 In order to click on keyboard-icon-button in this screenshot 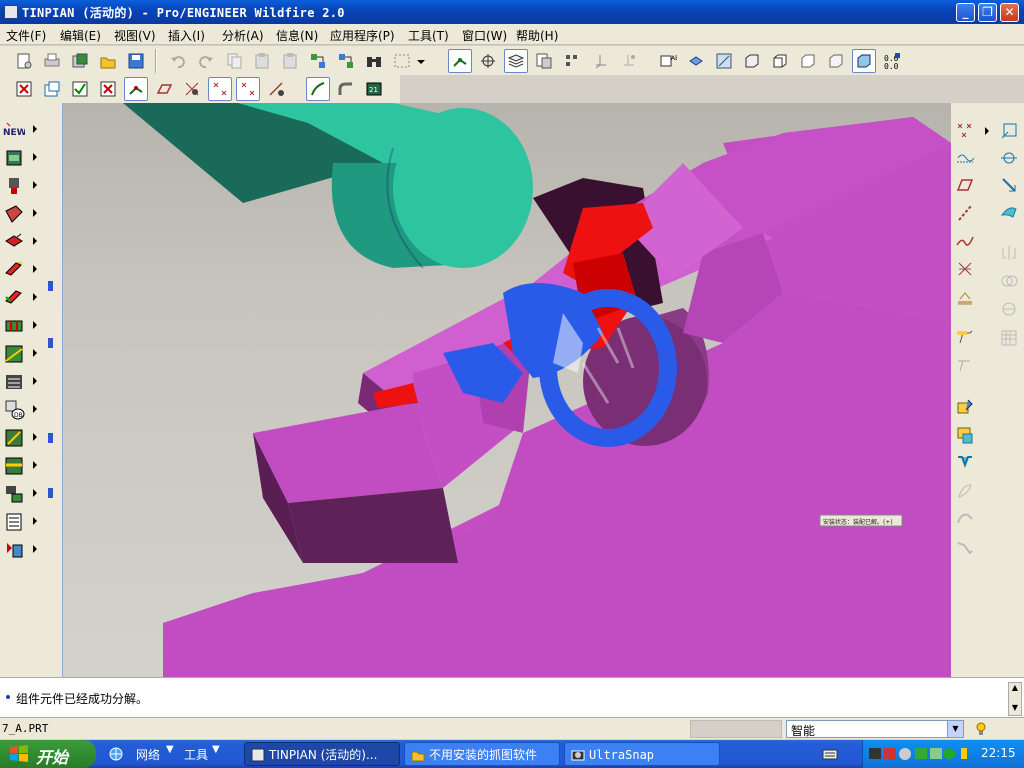, I will do `click(830, 755)`.